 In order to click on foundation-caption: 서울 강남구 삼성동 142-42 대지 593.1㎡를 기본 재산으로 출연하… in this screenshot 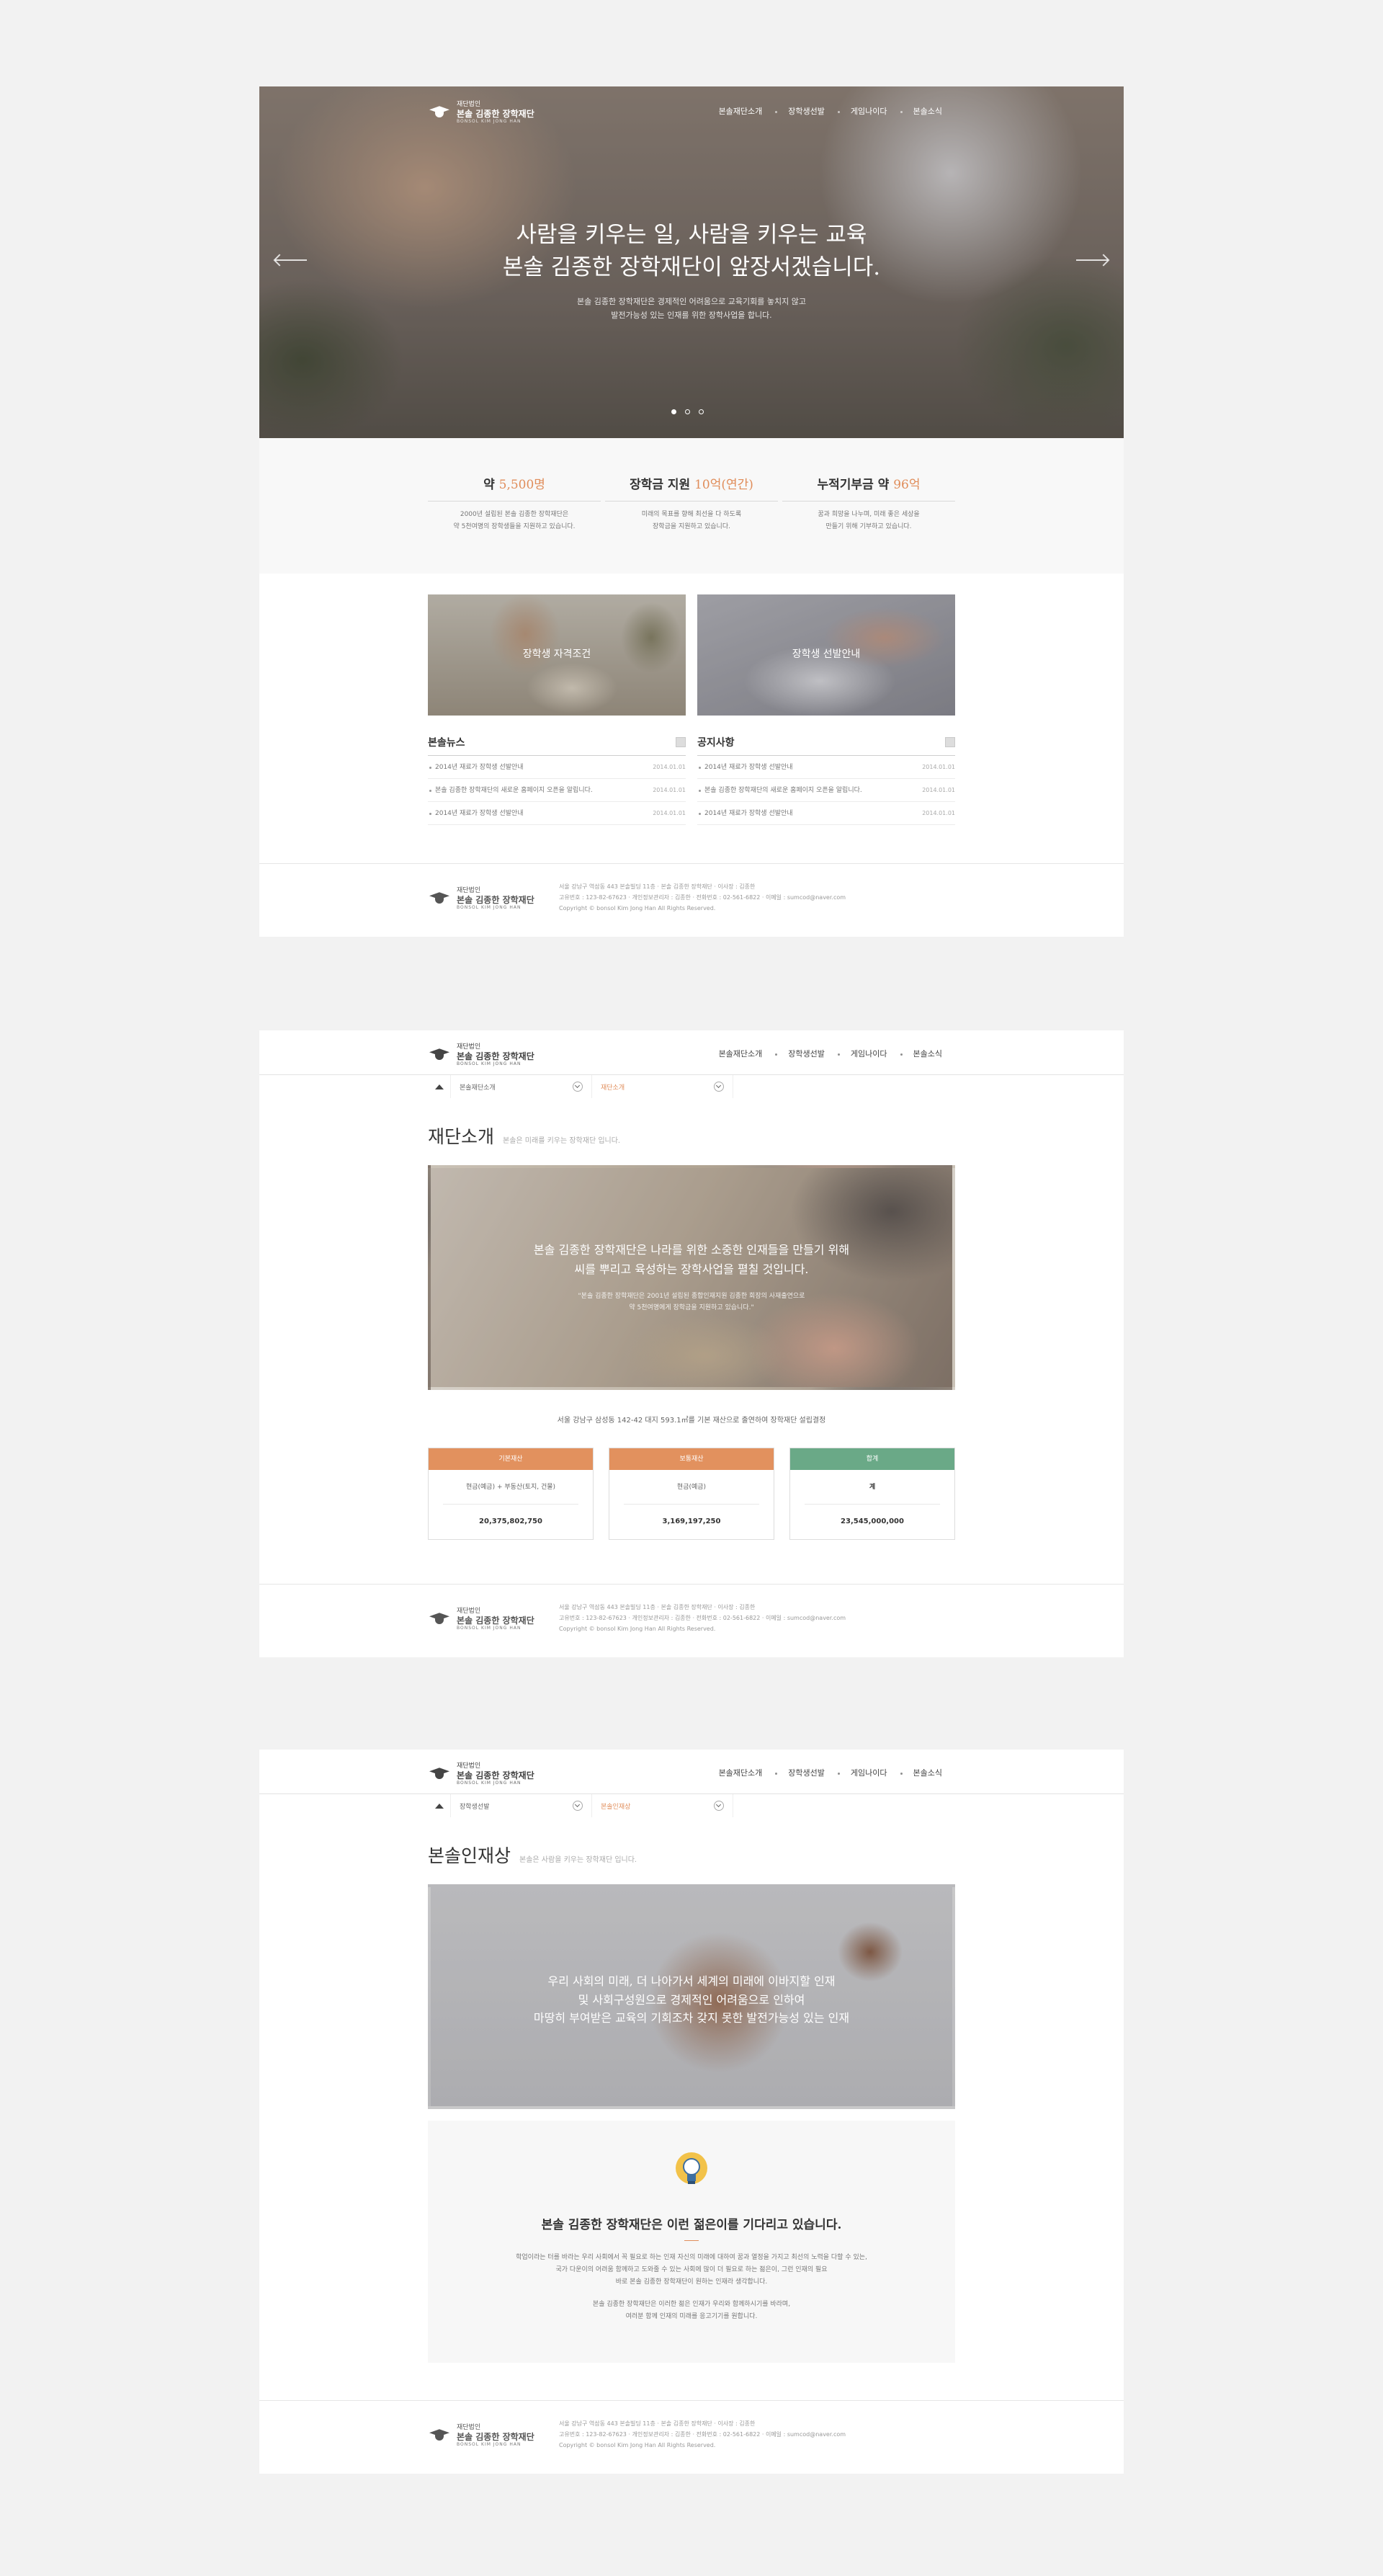, I will do `click(691, 1421)`.